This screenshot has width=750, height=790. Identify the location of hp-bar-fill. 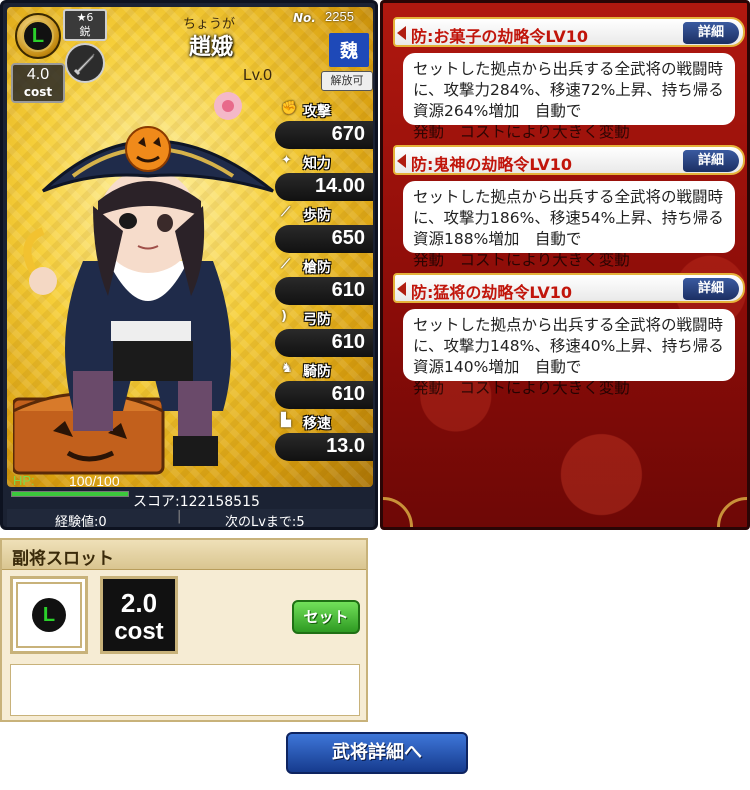
(70, 494).